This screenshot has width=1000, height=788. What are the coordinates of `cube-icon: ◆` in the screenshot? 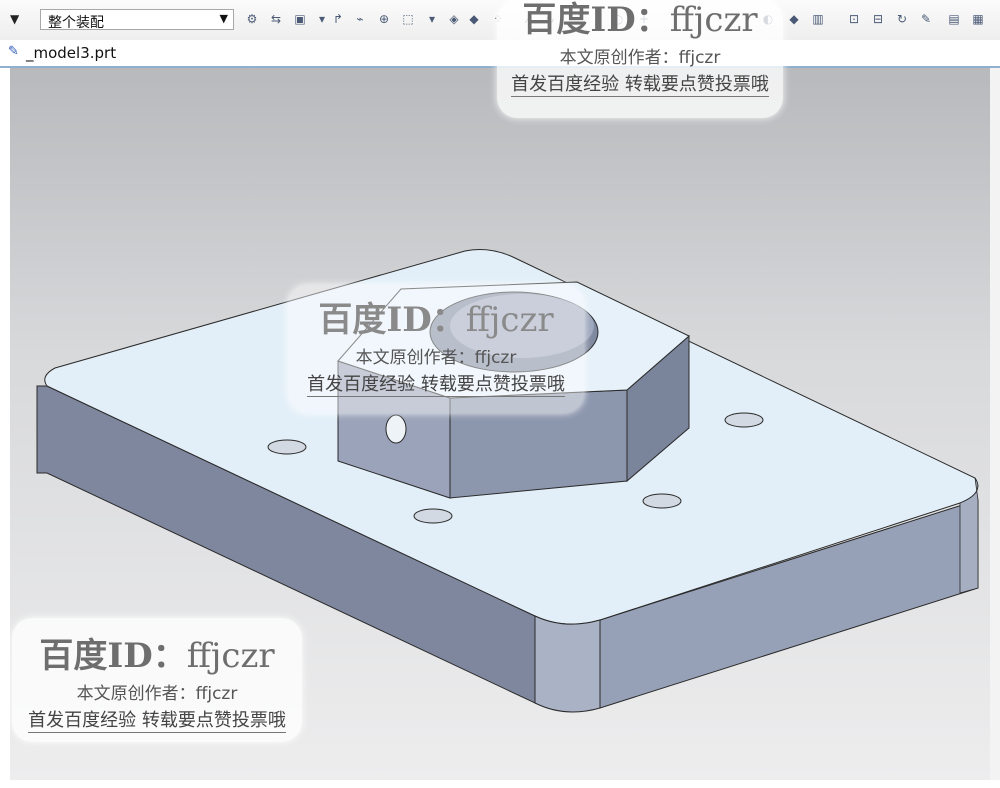 It's located at (474, 19).